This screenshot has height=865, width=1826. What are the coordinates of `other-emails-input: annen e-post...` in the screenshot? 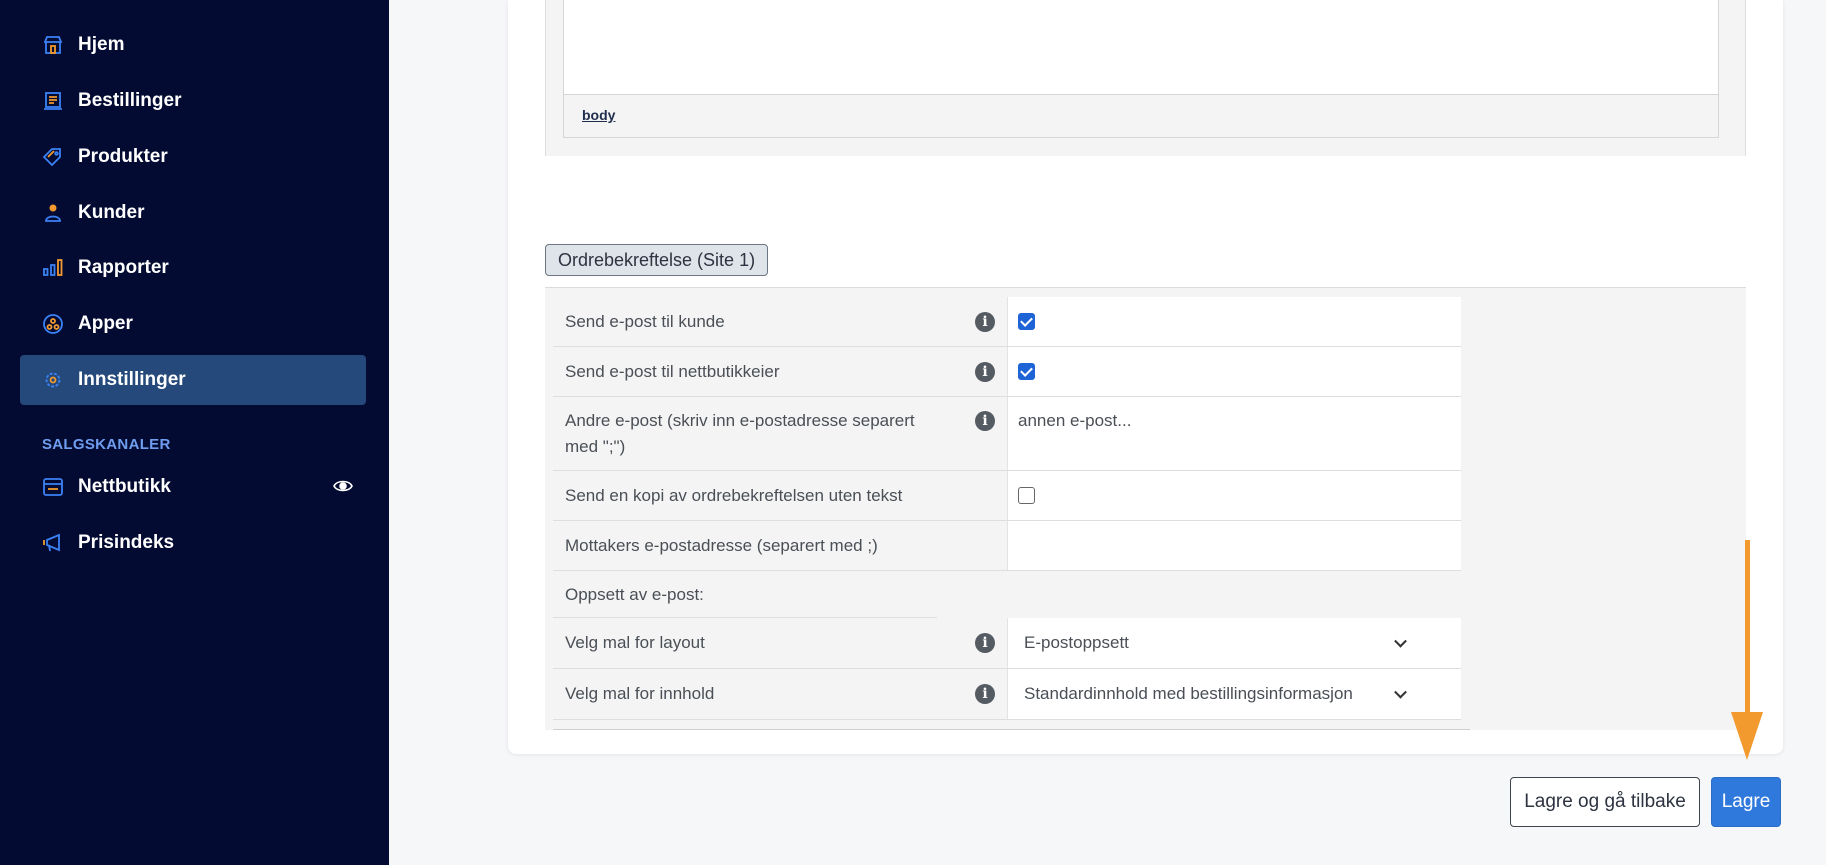 It's located at (1074, 421).